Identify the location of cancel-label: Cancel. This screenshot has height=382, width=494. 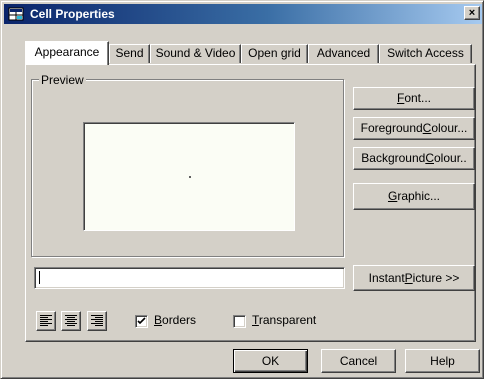
(358, 361).